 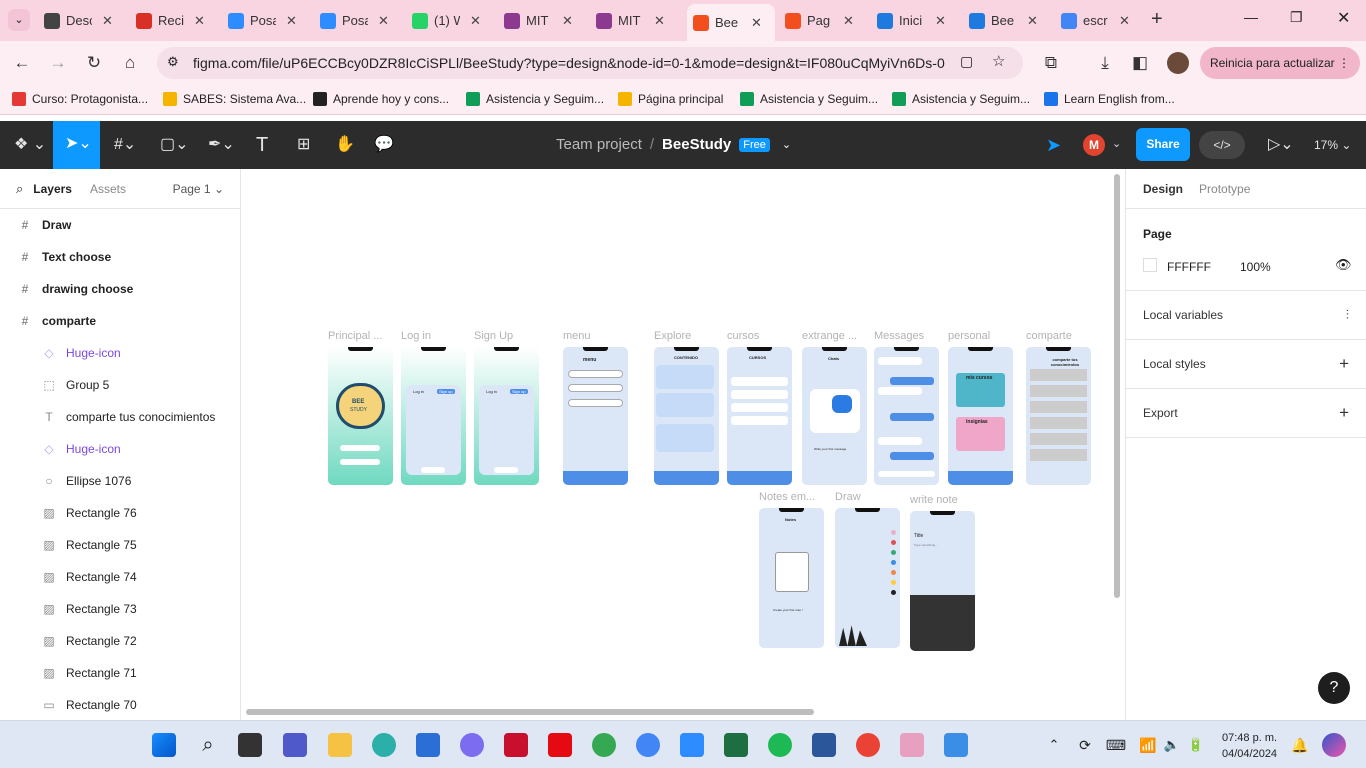 What do you see at coordinates (120, 257) in the screenshot?
I see `layer-item: # Text choose` at bounding box center [120, 257].